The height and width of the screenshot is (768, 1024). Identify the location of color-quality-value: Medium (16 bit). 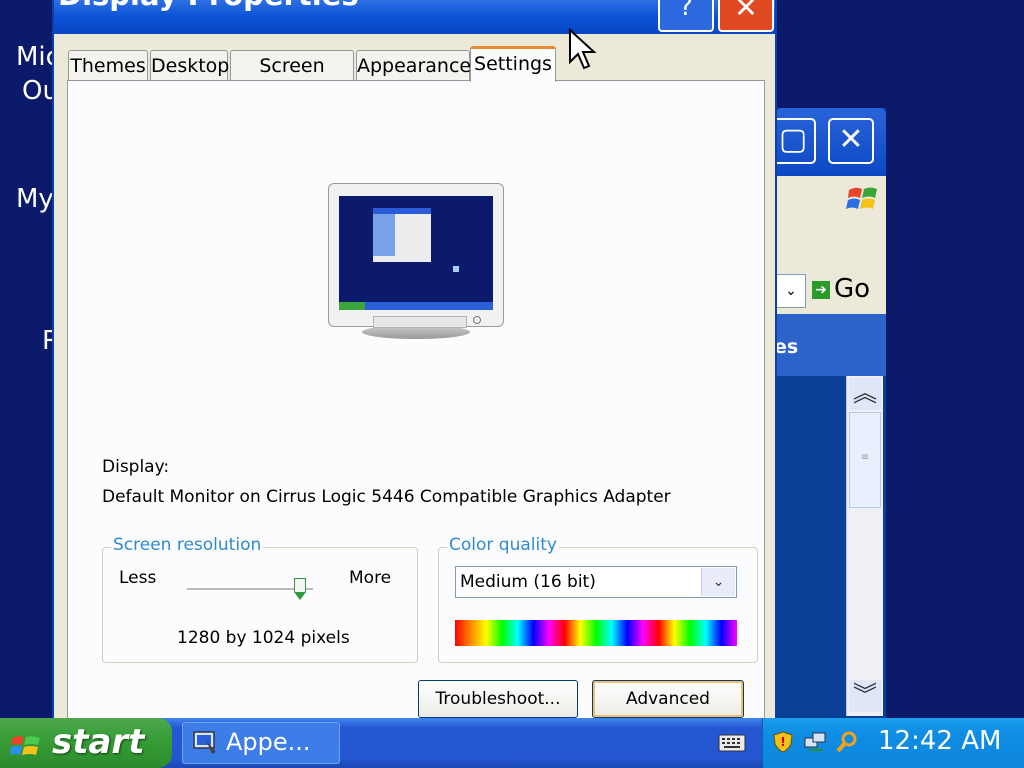
(528, 582).